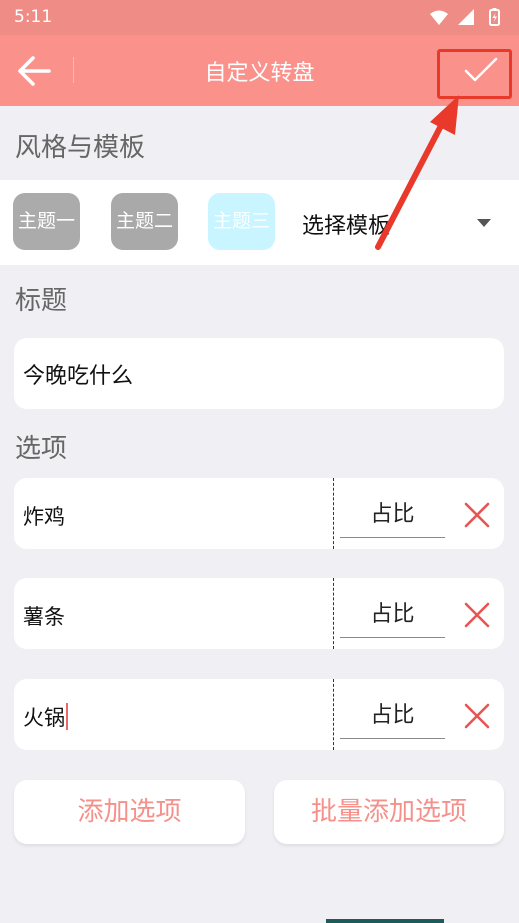  Describe the element at coordinates (346, 224) in the screenshot. I see `template-select: 选择模板` at that location.